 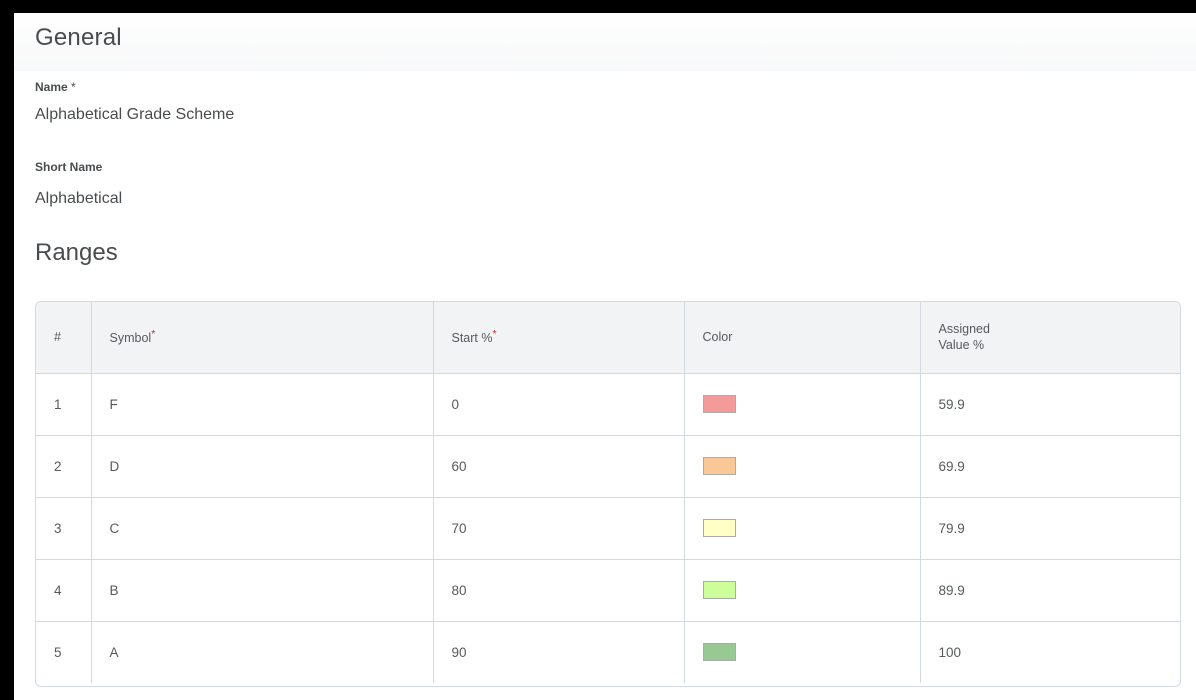 What do you see at coordinates (64, 338) in the screenshot?
I see `column-header-number: #` at bounding box center [64, 338].